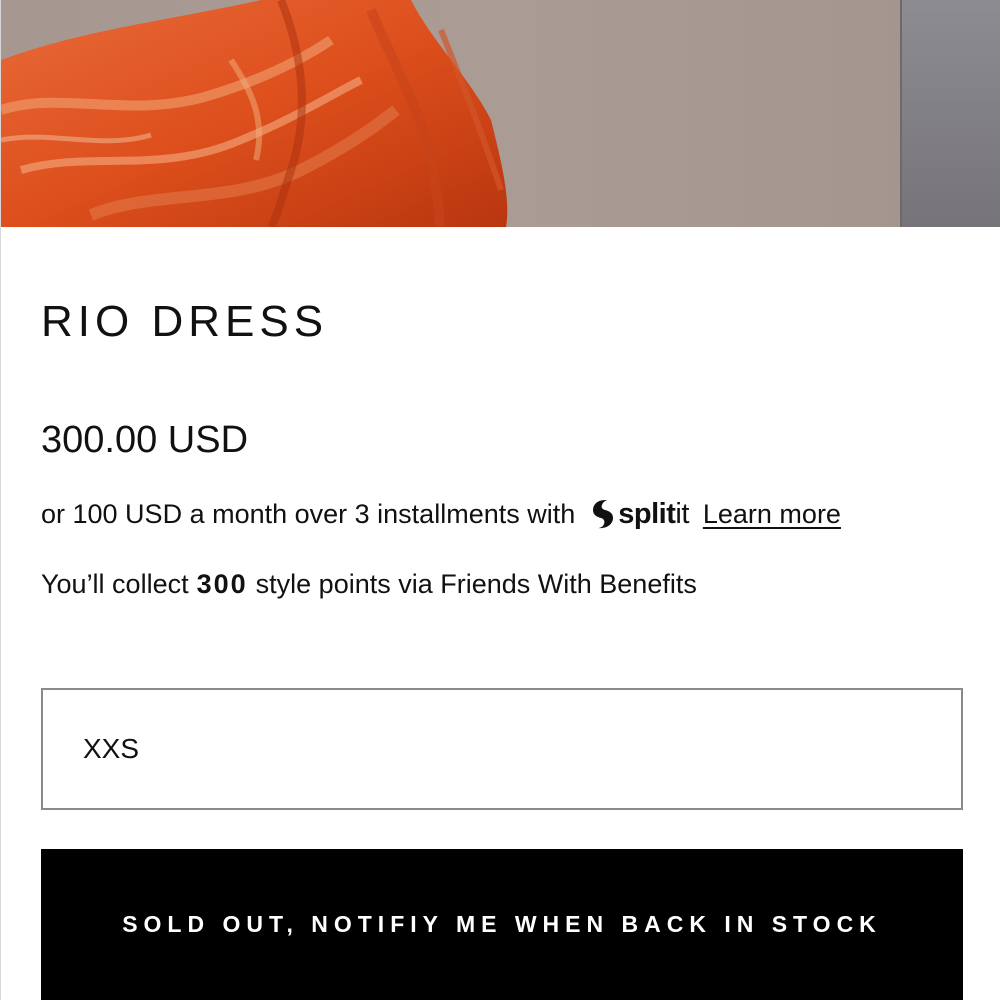  I want to click on points-suffix: style points via Friends With Benefits, so click(476, 583).